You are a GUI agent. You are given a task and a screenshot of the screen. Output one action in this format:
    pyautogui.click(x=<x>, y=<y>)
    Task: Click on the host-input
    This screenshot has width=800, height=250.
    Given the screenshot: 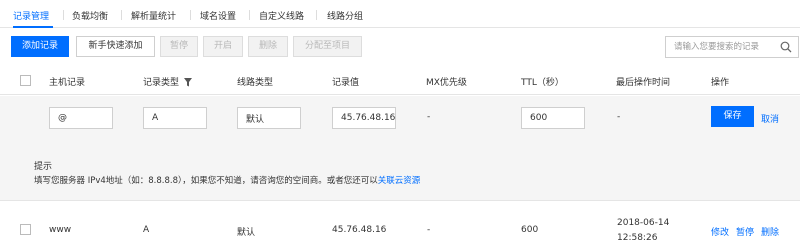 What is the action you would take?
    pyautogui.click(x=81, y=118)
    